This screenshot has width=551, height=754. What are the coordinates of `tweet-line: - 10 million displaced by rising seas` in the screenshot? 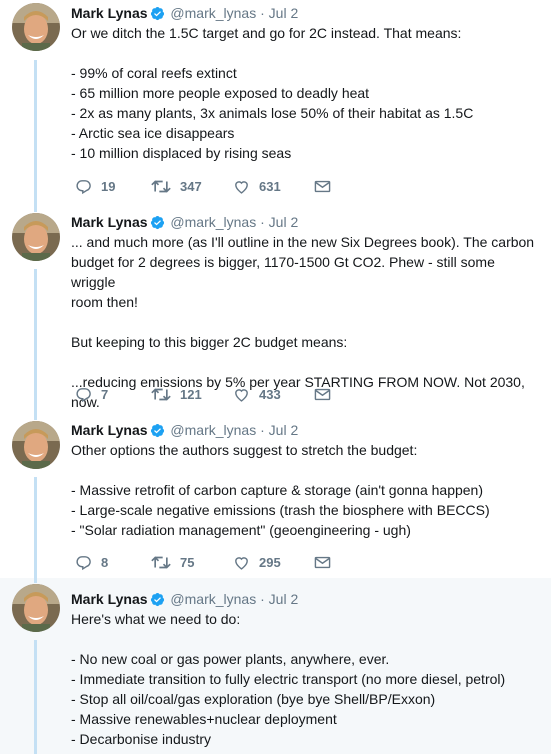 It's located at (181, 153).